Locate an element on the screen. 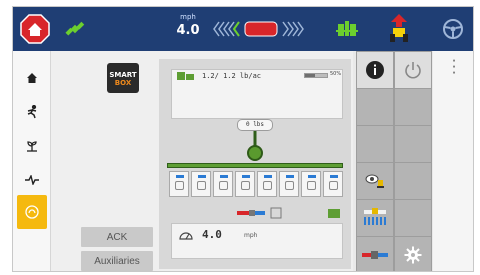  left-nav is located at coordinates (32, 161).